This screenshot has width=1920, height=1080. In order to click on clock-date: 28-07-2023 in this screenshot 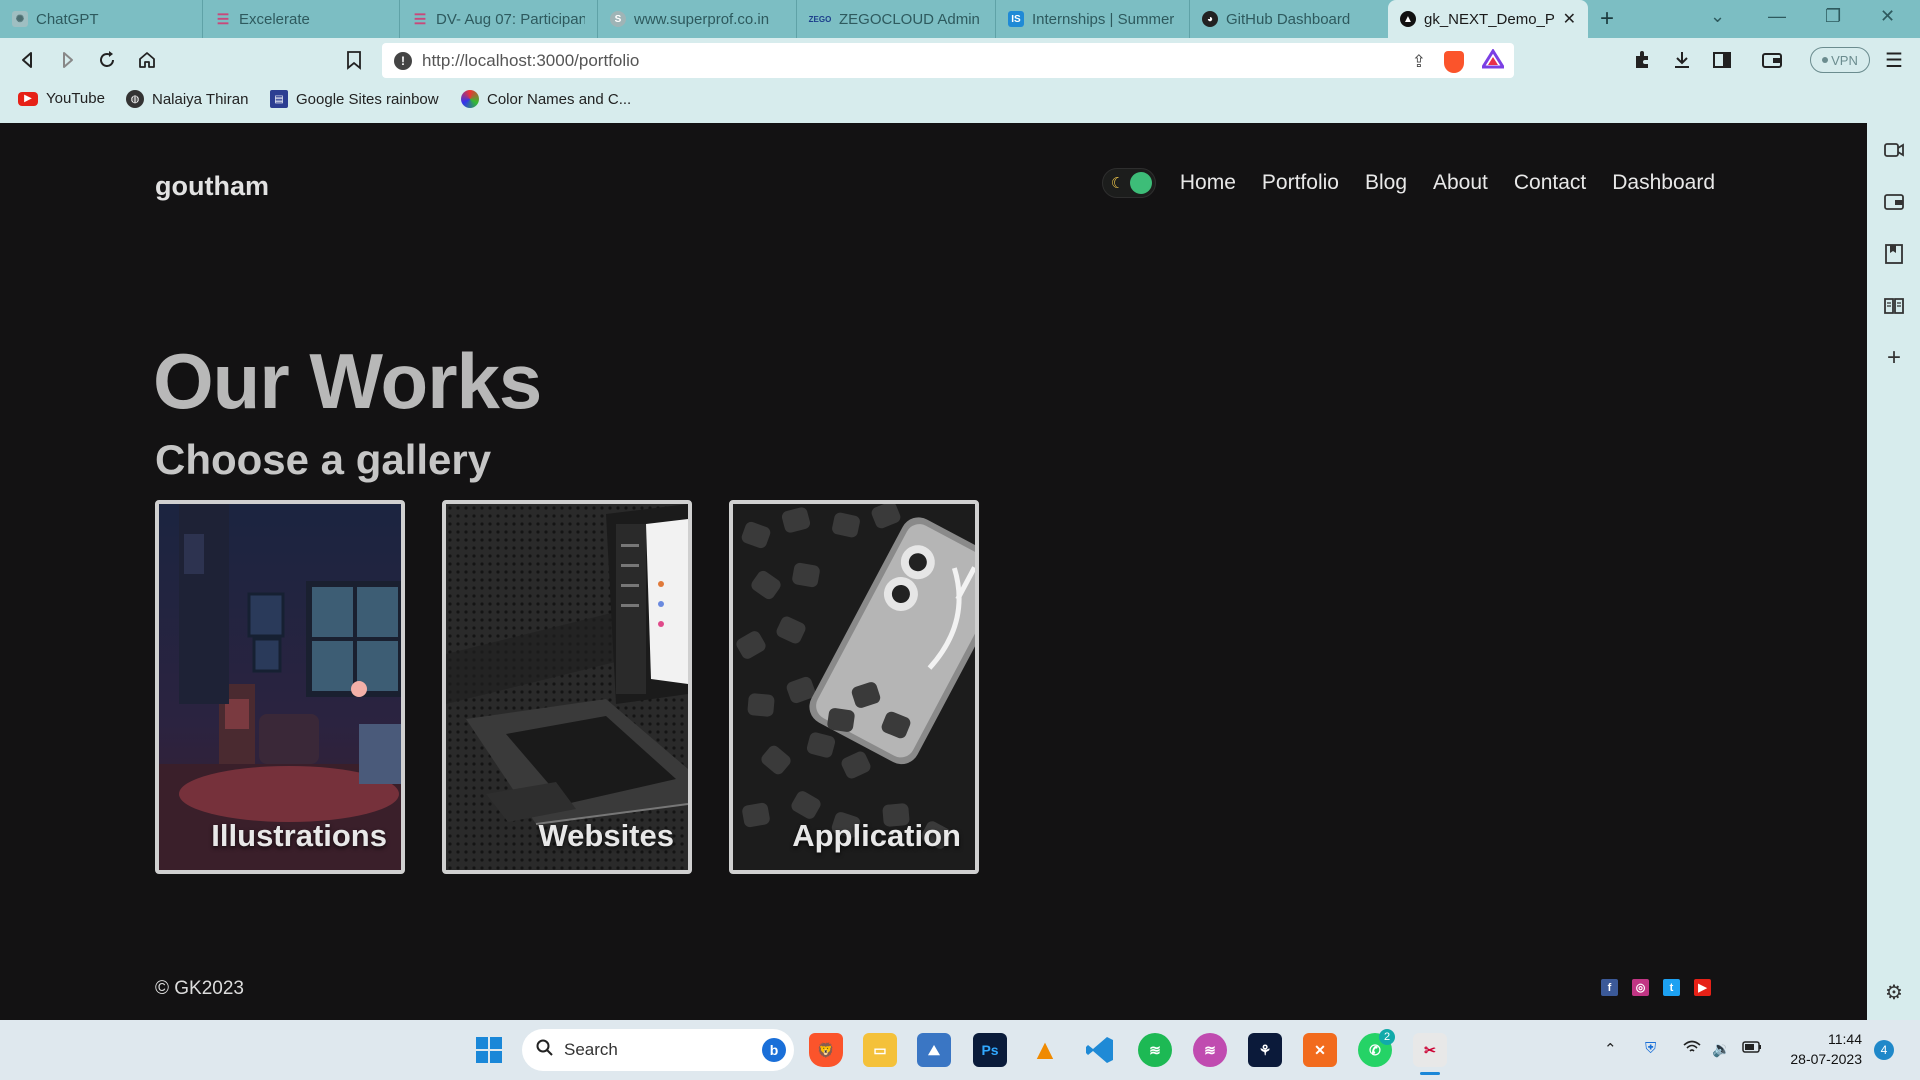, I will do `click(1826, 1059)`.